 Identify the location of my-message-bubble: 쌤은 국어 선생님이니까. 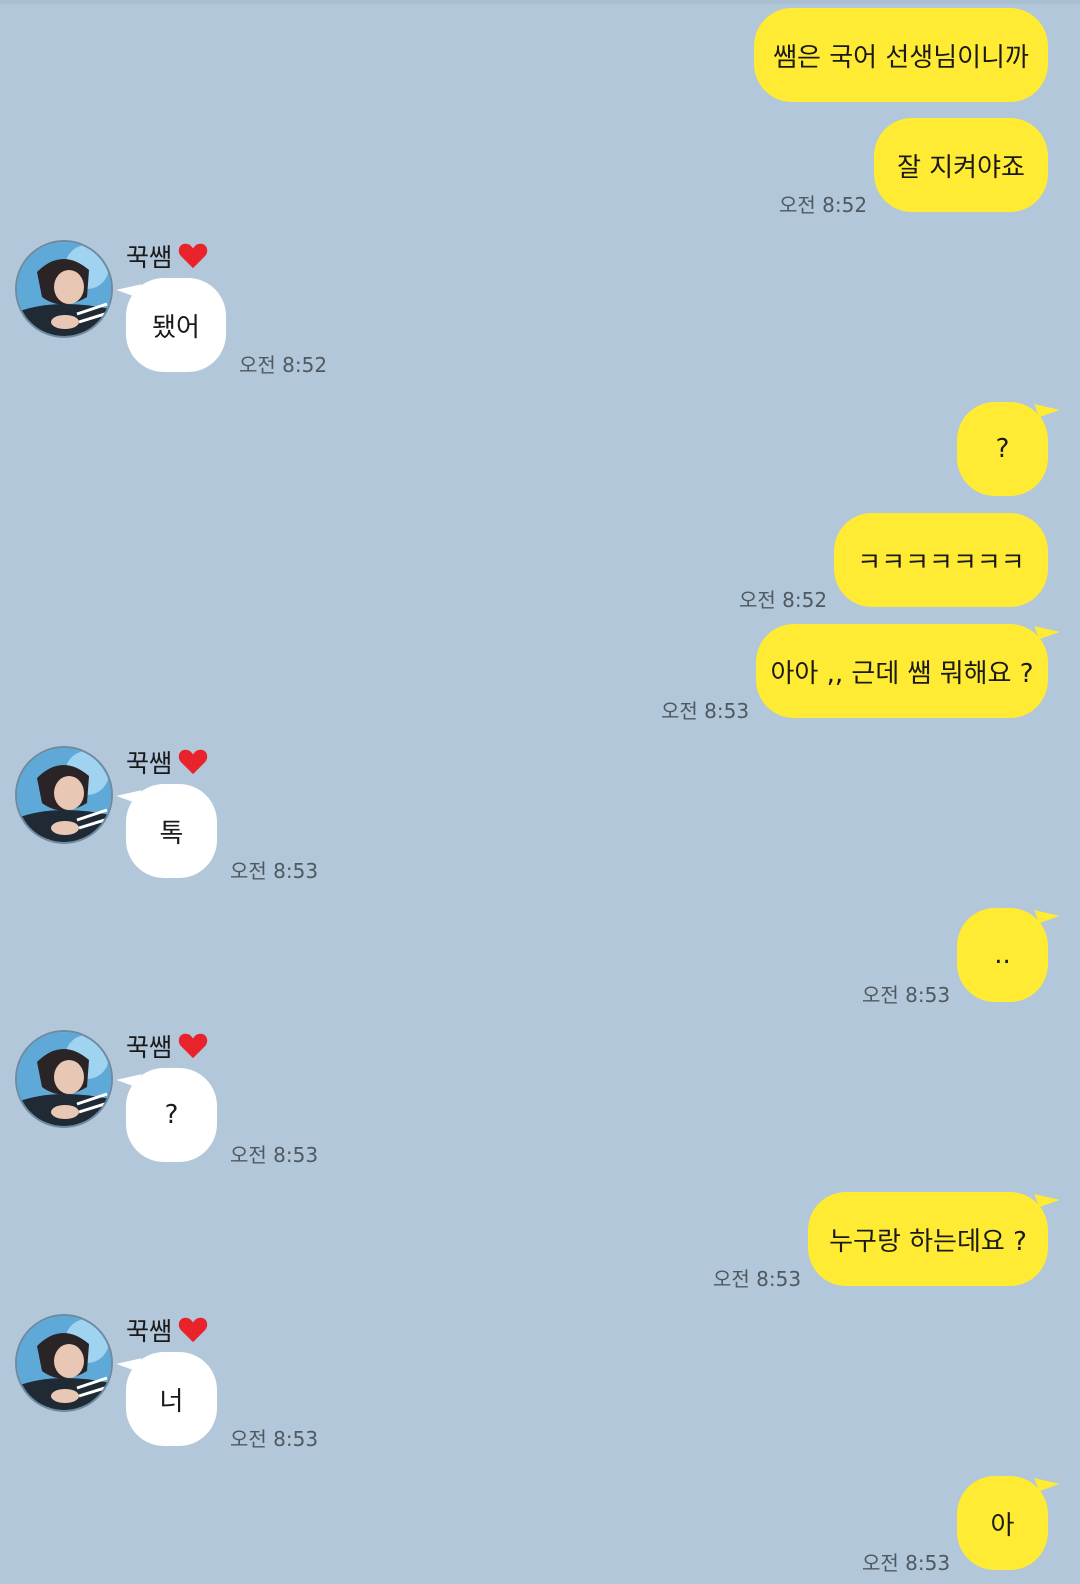
(901, 55).